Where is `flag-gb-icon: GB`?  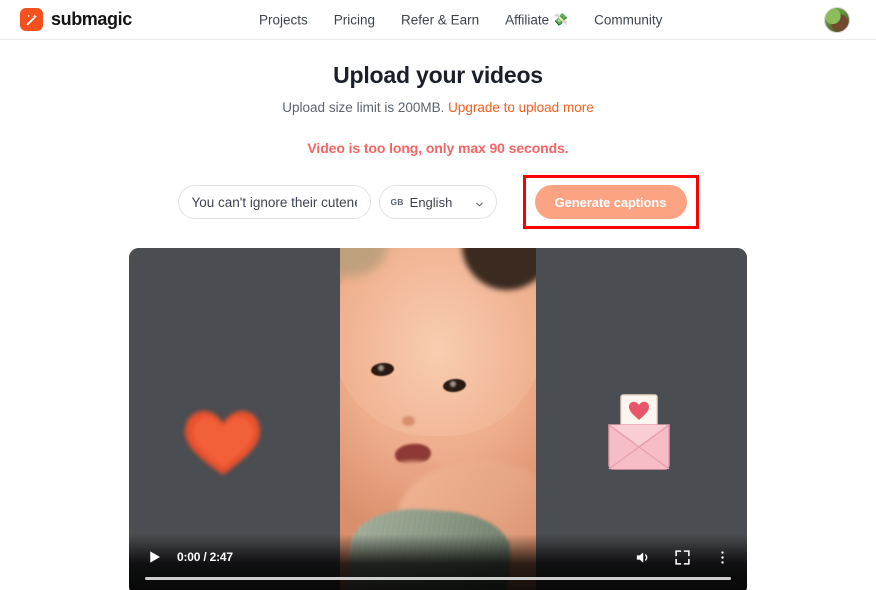 flag-gb-icon: GB is located at coordinates (397, 202).